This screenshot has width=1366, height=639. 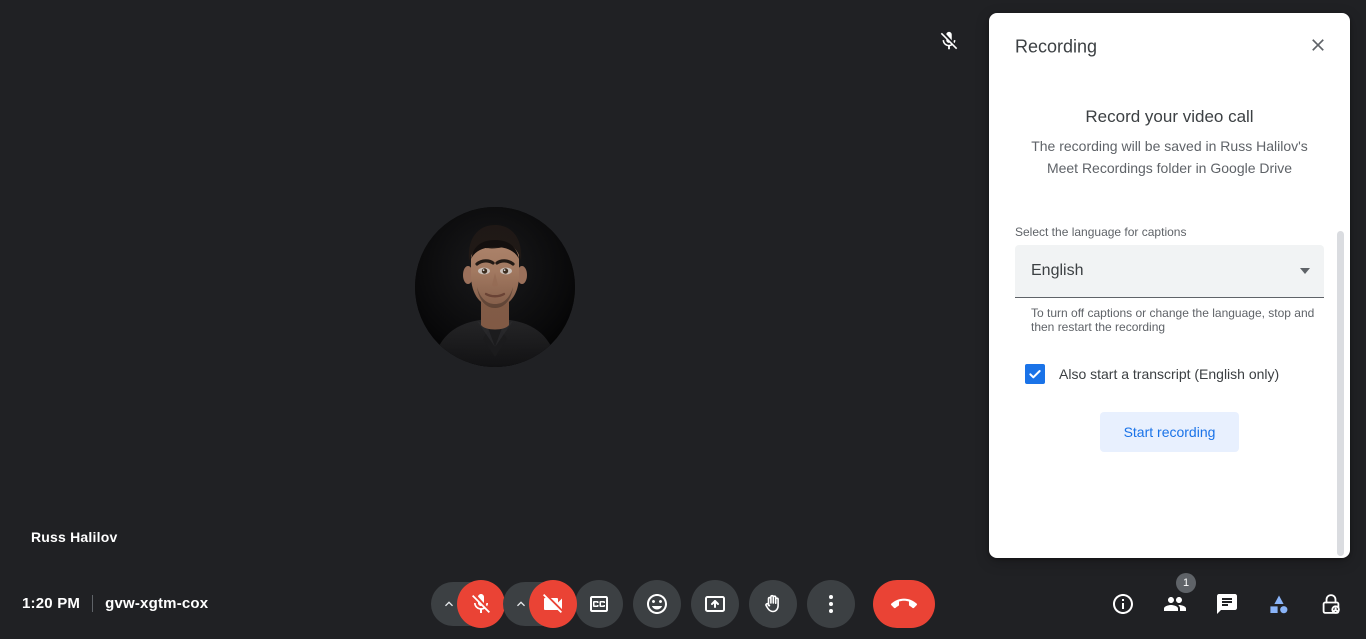 What do you see at coordinates (495, 287) in the screenshot?
I see `avatar` at bounding box center [495, 287].